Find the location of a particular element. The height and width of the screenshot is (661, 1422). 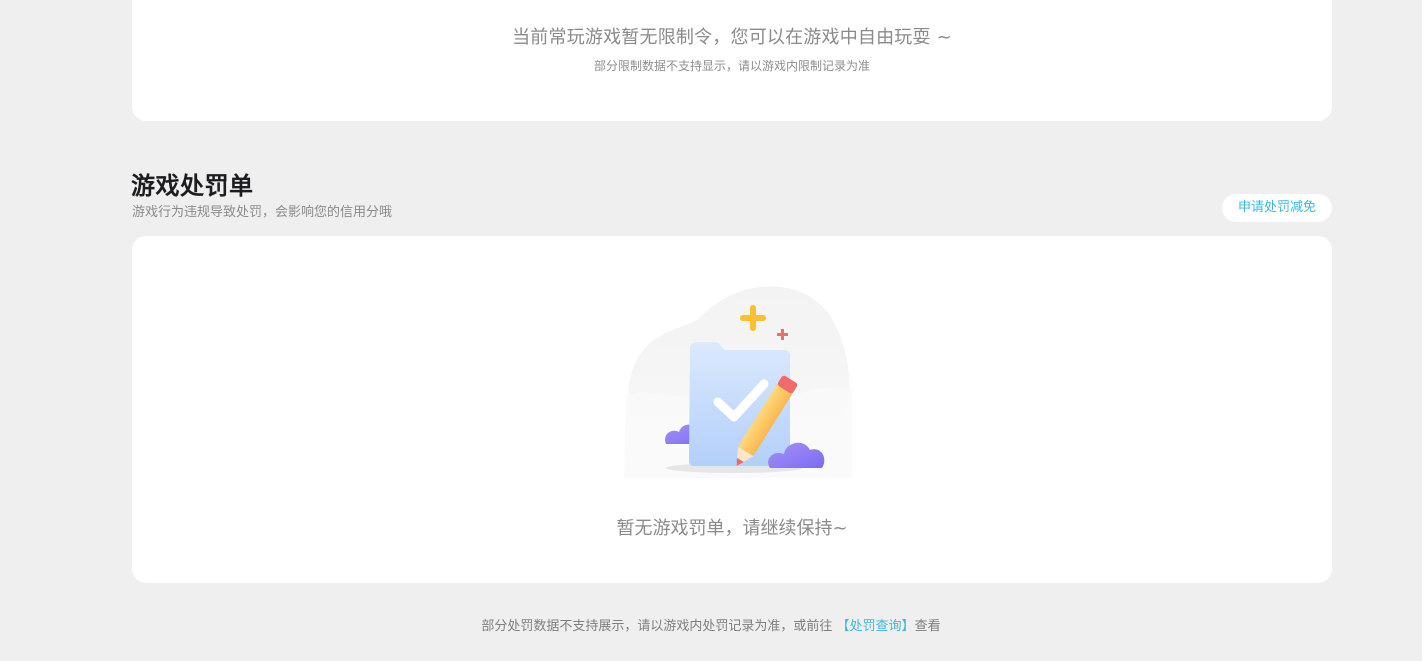

empty-clipboard-illustration-icon is located at coordinates (738, 382).